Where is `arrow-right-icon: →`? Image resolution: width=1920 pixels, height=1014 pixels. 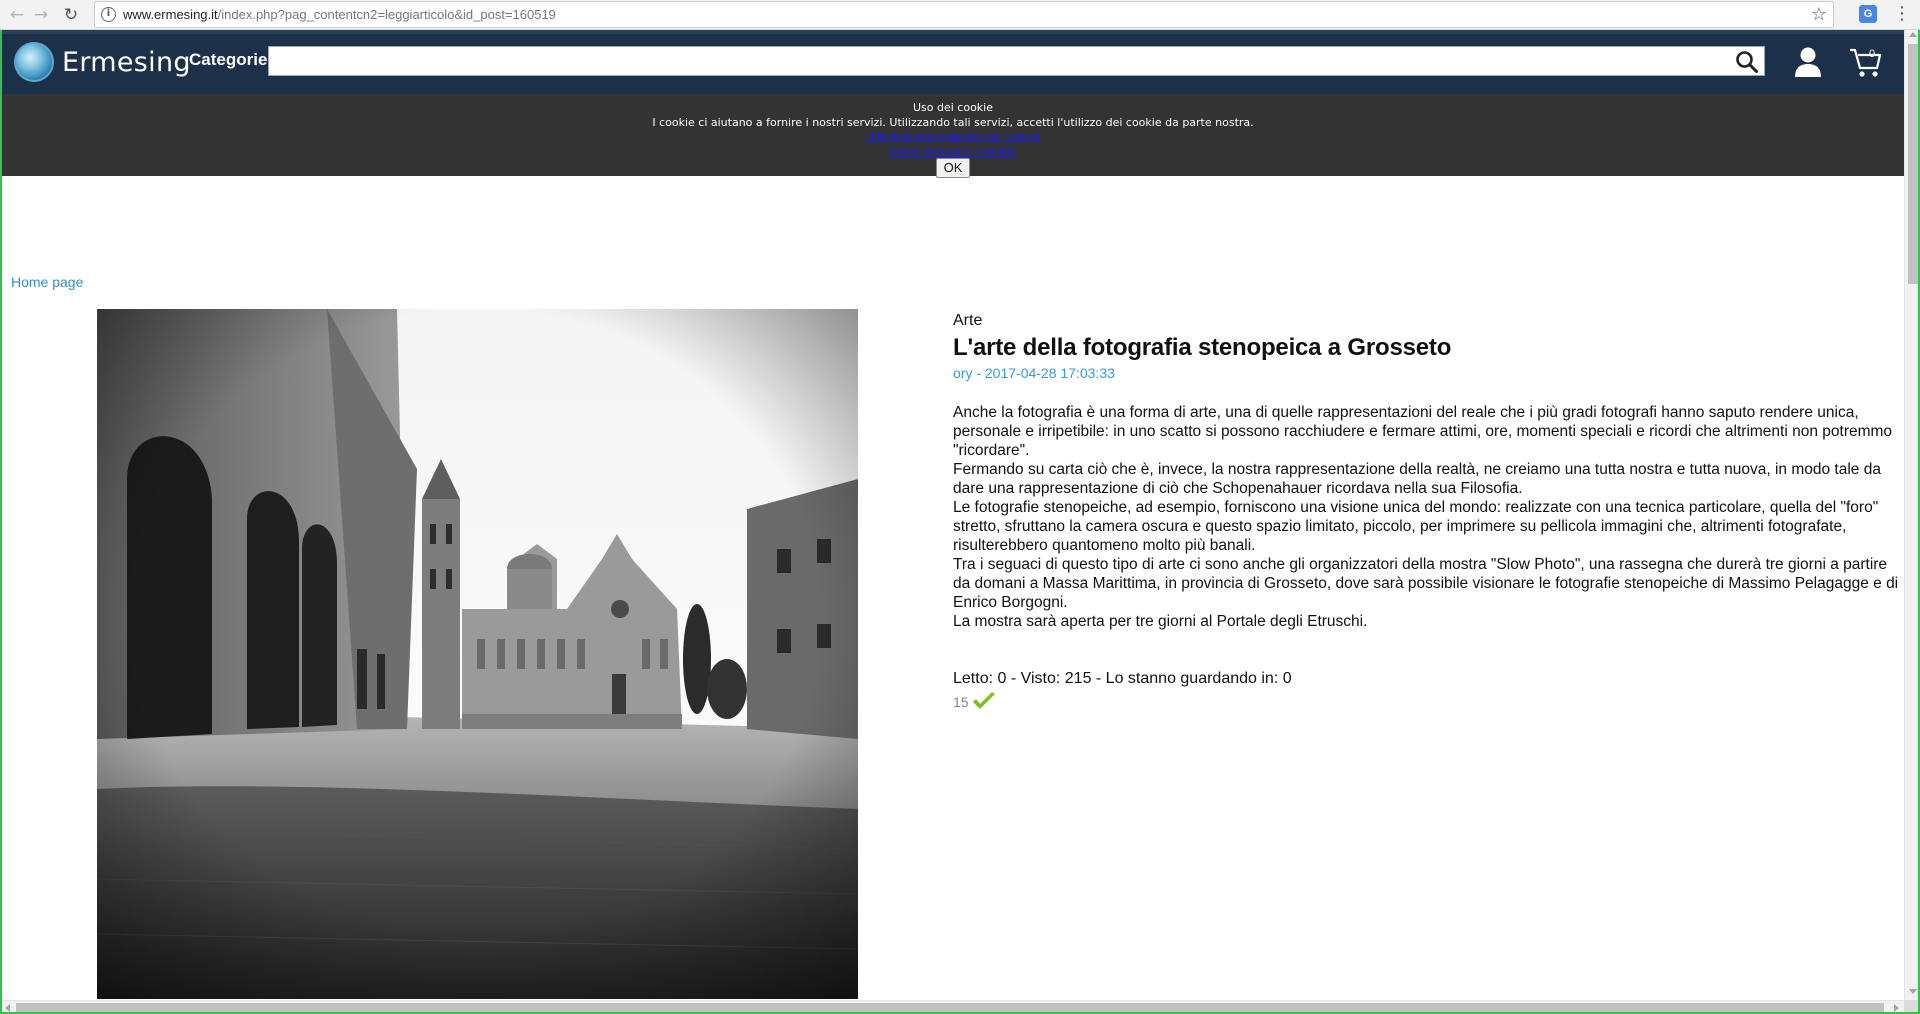 arrow-right-icon: → is located at coordinates (41, 15).